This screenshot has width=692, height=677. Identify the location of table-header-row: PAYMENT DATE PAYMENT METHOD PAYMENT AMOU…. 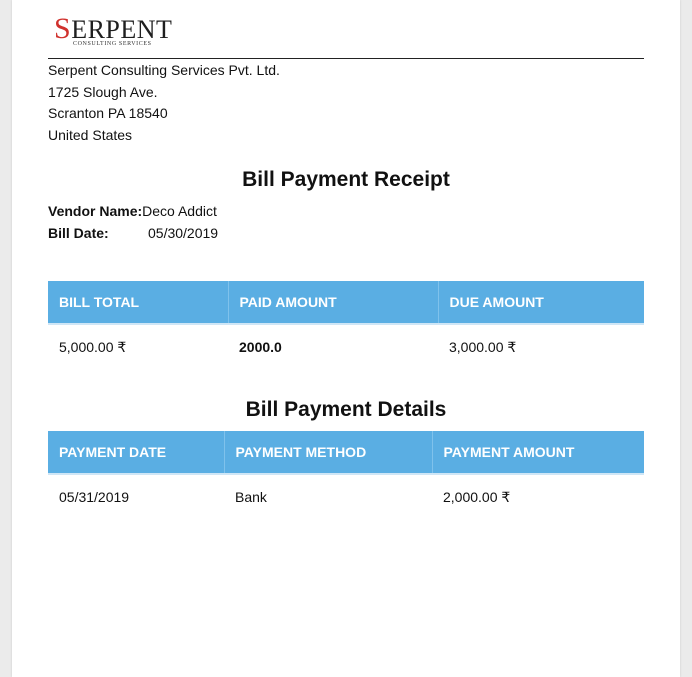
(346, 453).